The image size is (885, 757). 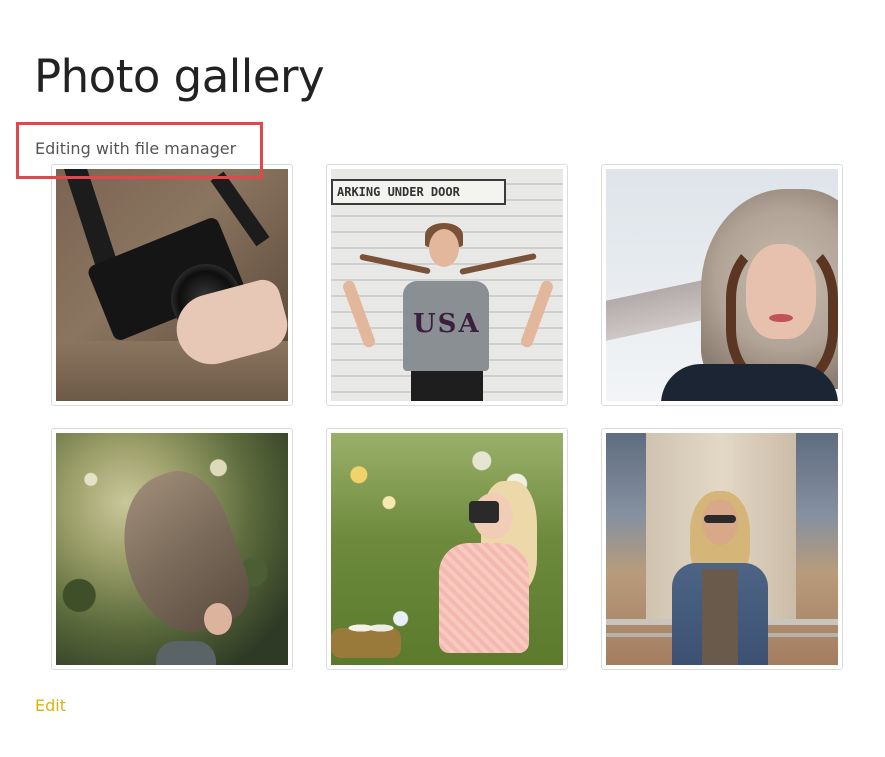 I want to click on photo-hair-flip, so click(x=172, y=549).